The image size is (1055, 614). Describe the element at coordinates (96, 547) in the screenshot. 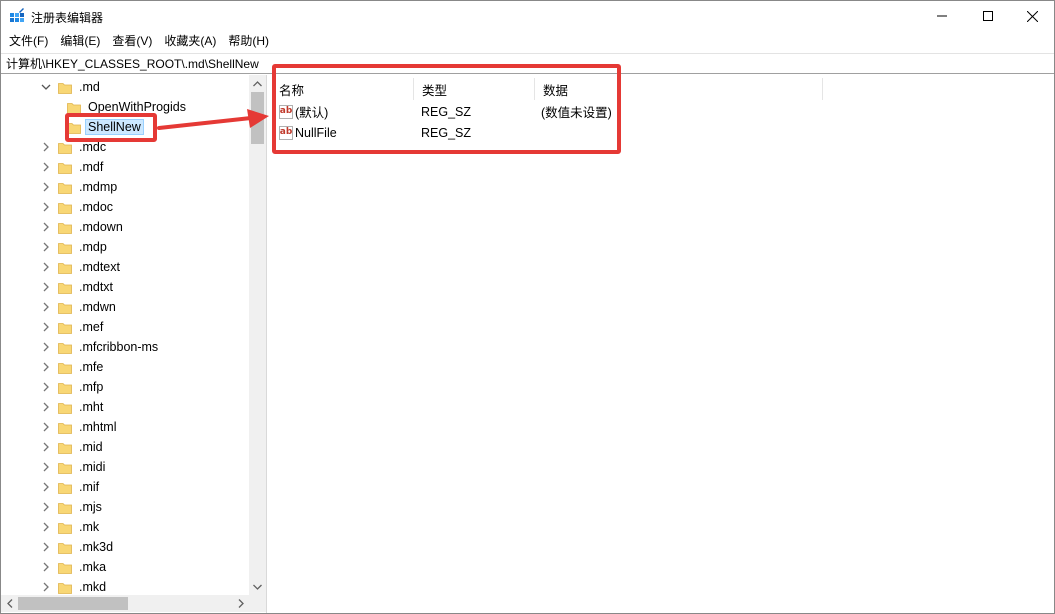

I see `tree-item-label: .mk3d` at that location.